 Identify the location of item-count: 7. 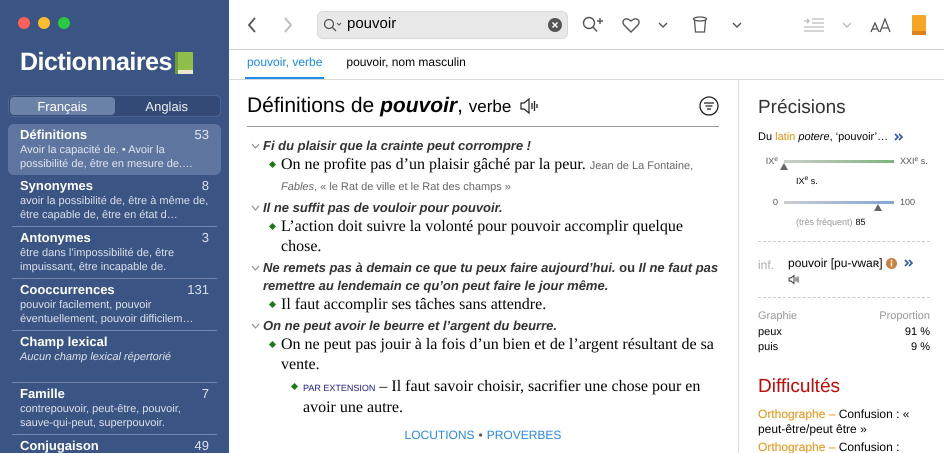
(205, 394).